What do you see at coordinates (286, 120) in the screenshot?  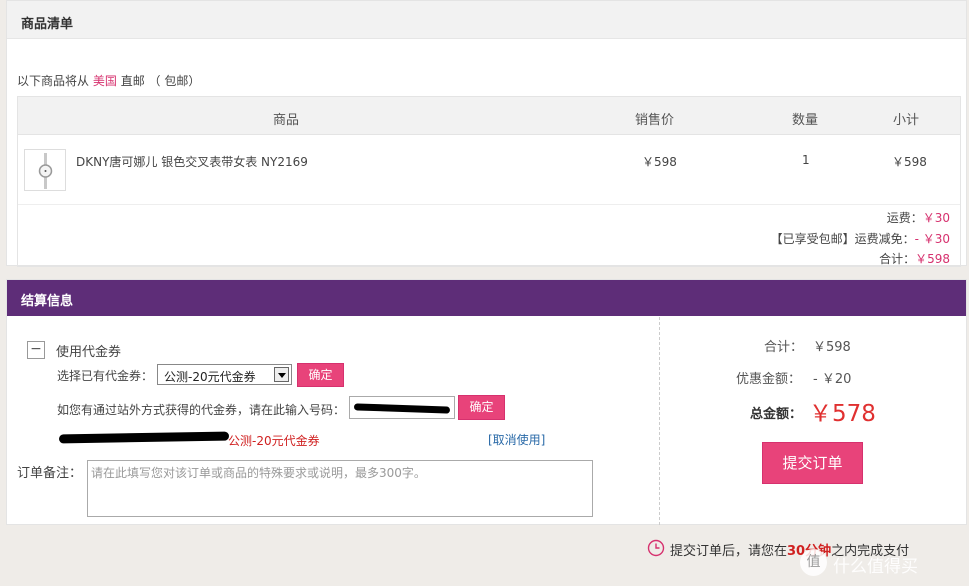 I see `col-goods: 商品` at bounding box center [286, 120].